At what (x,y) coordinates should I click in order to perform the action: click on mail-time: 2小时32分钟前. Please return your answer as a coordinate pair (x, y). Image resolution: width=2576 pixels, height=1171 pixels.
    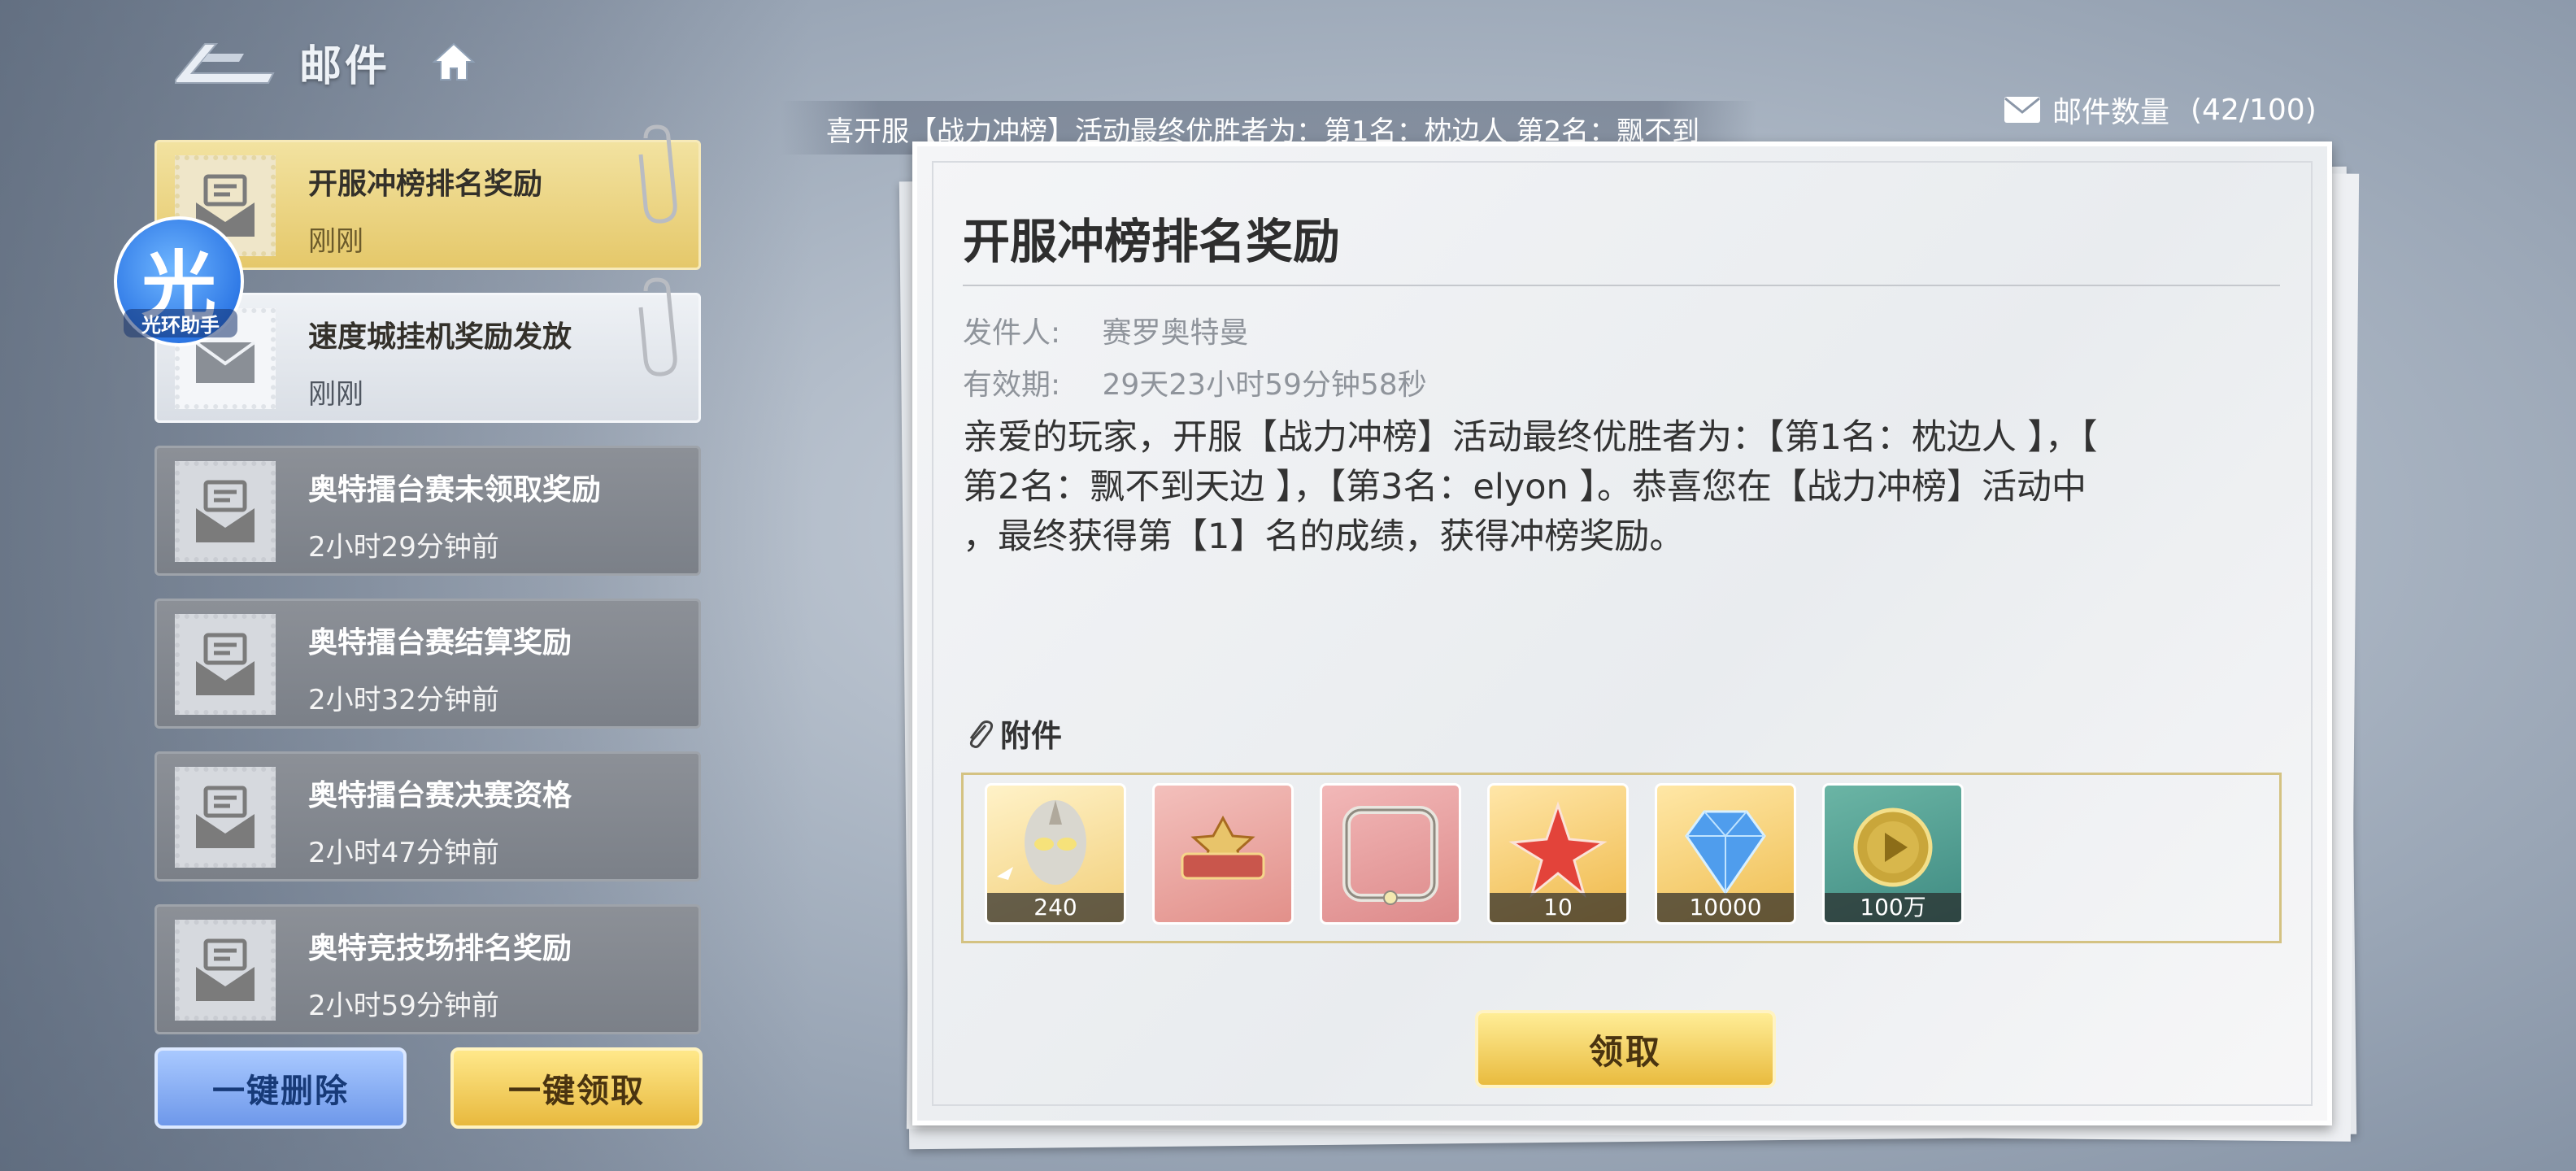
    Looking at the image, I should click on (403, 700).